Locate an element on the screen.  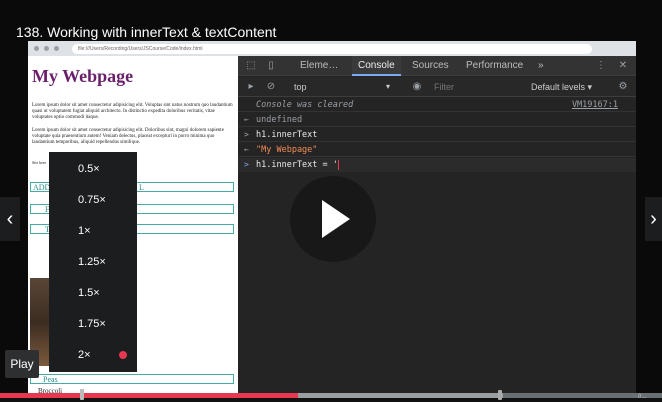
console-line: > h1.innerText is located at coordinates (437, 135).